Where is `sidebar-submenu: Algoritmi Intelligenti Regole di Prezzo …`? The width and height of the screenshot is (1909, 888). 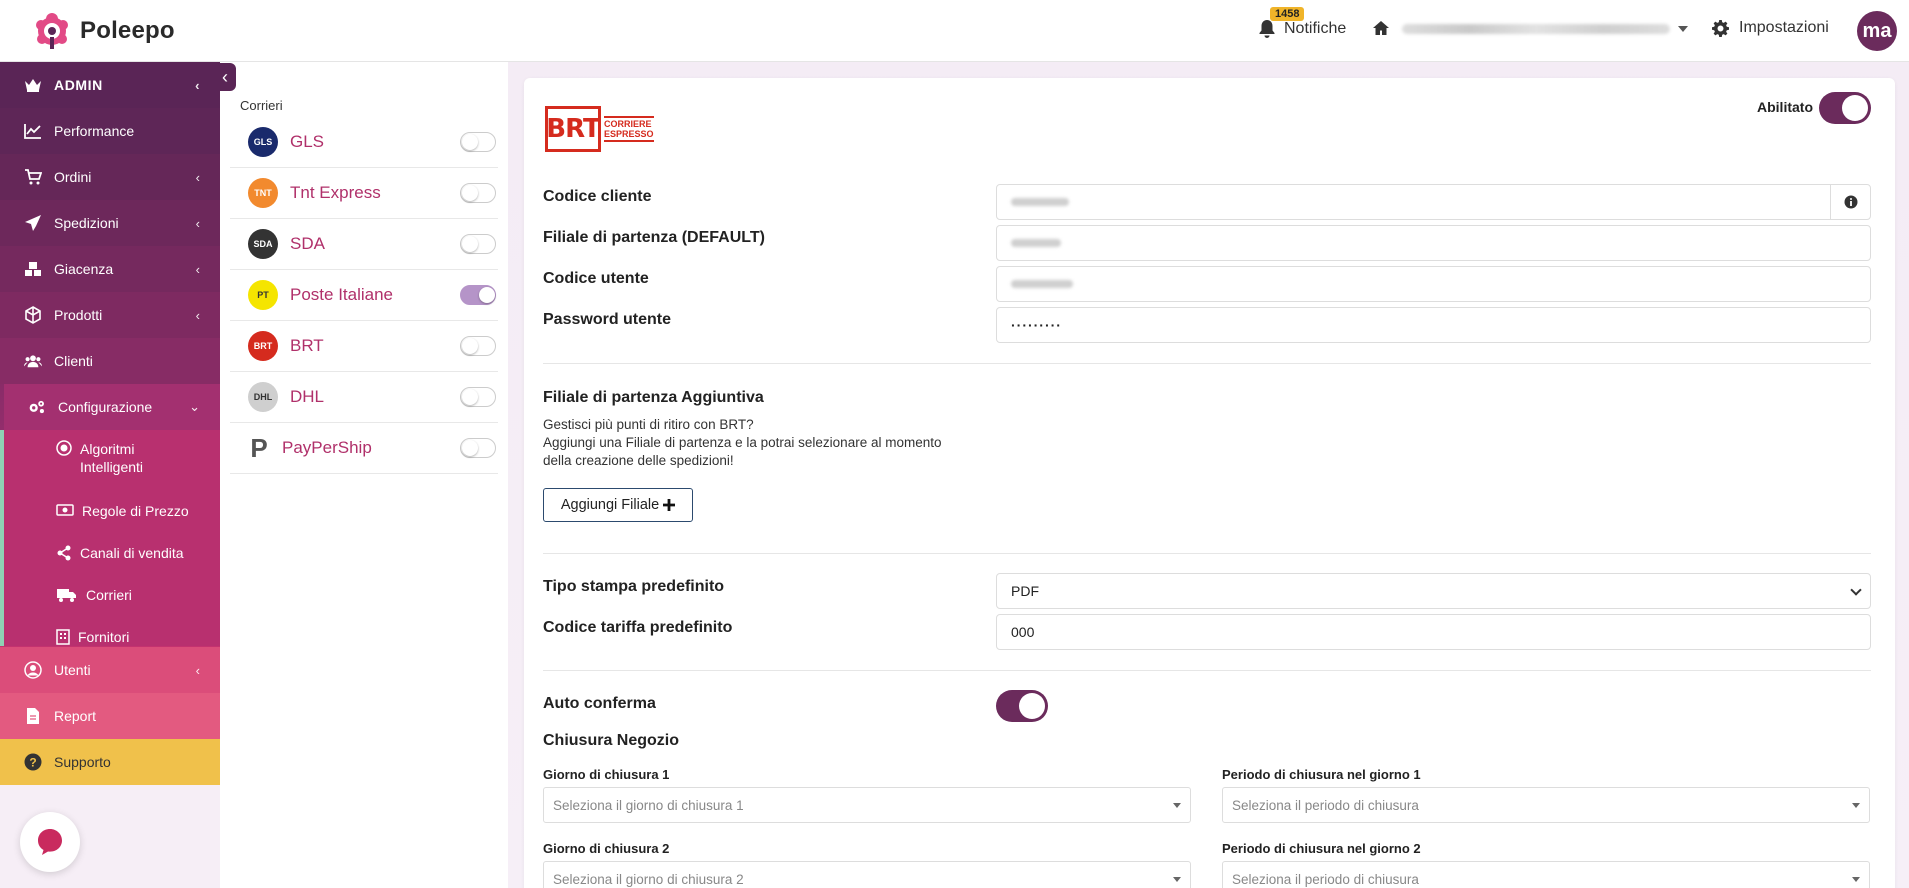 sidebar-submenu: Algoritmi Intelligenti Regole di Prezzo … is located at coordinates (110, 538).